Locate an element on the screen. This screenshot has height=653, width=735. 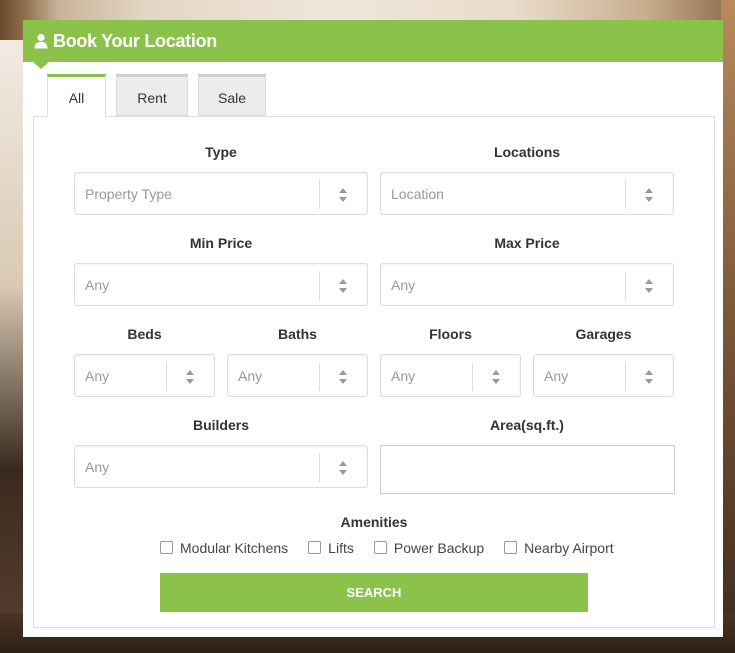
min-price-select: Any is located at coordinates (221, 284).